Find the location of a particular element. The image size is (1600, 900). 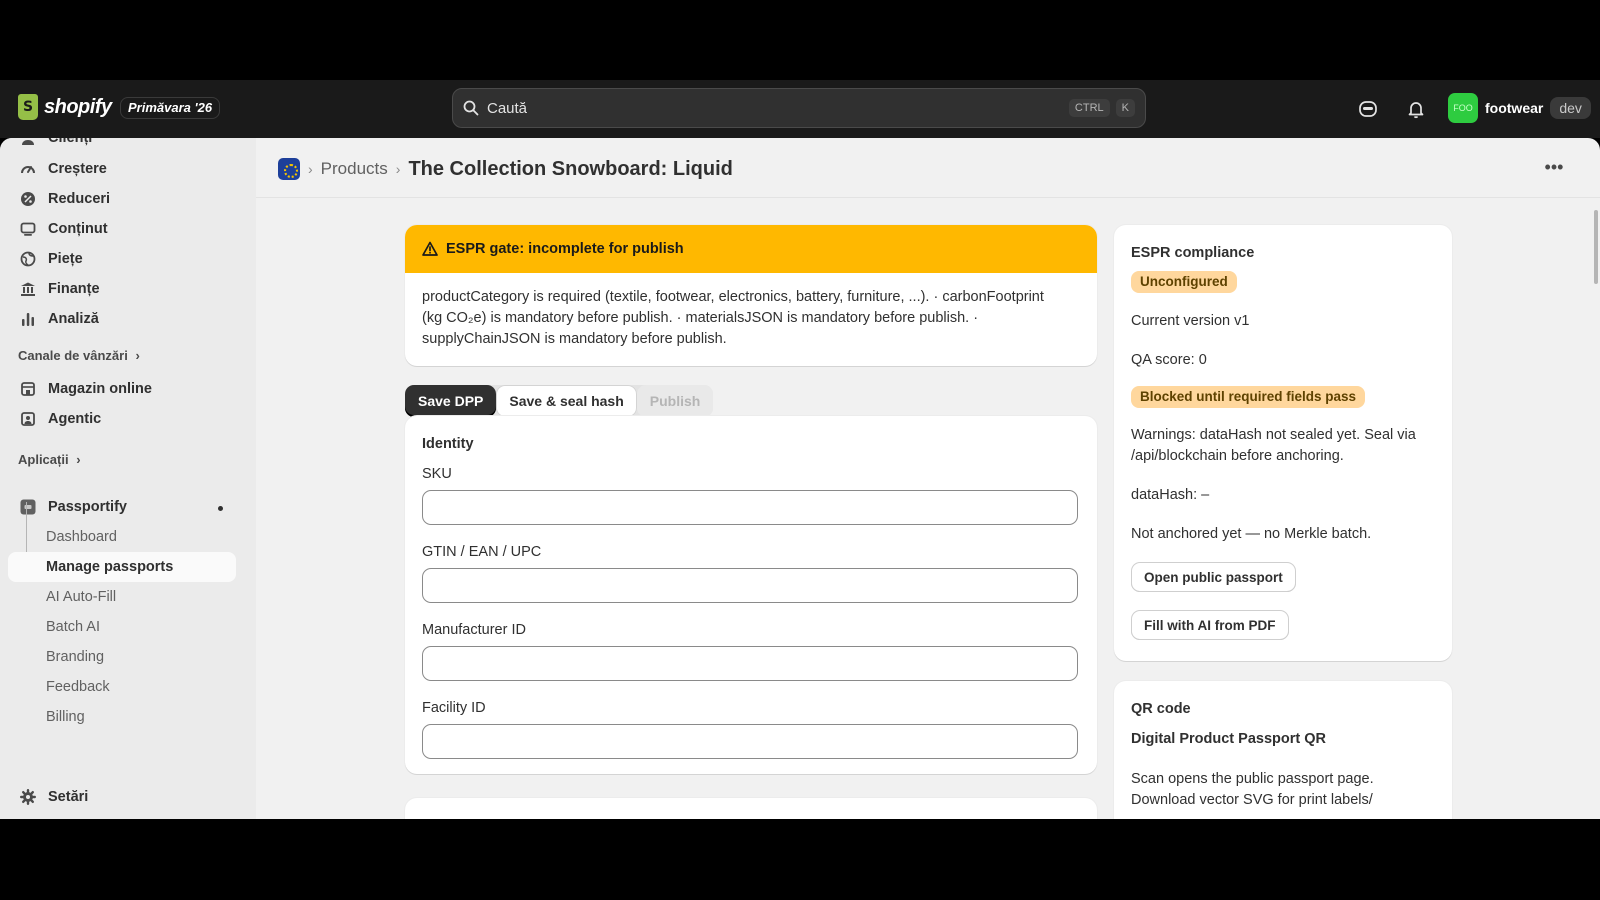

person-icon is located at coordinates (28, 142).